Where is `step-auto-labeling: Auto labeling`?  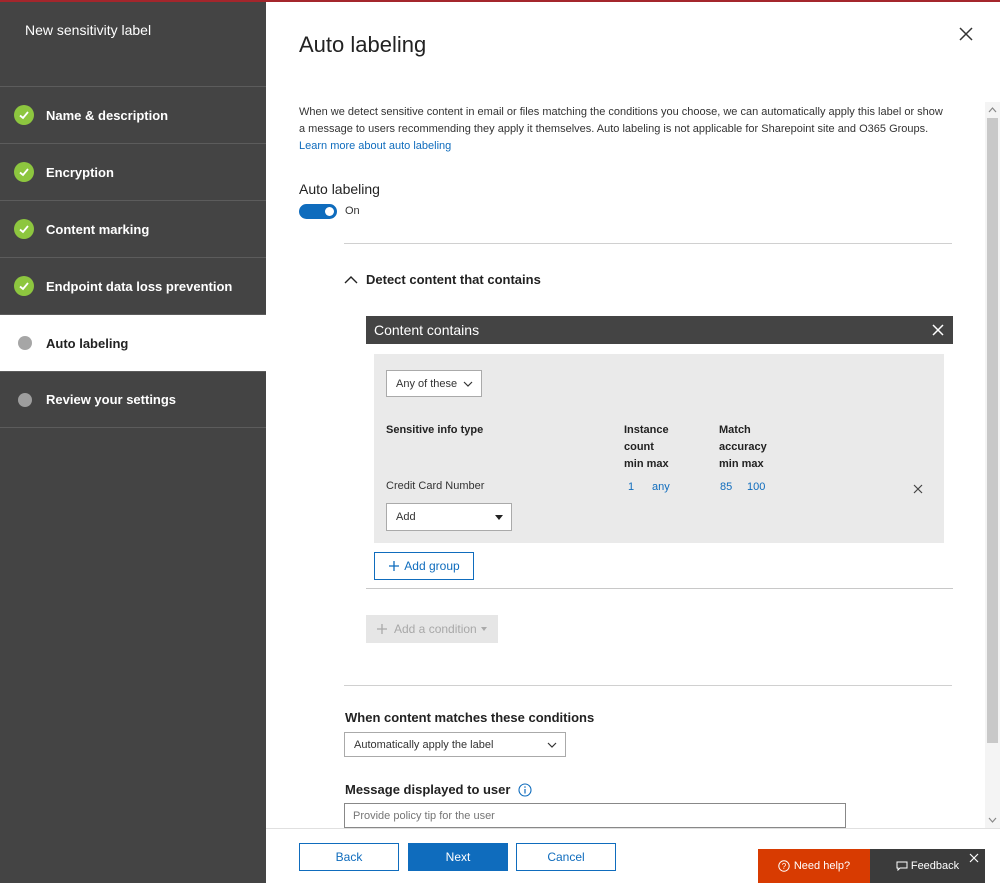 step-auto-labeling: Auto labeling is located at coordinates (133, 342).